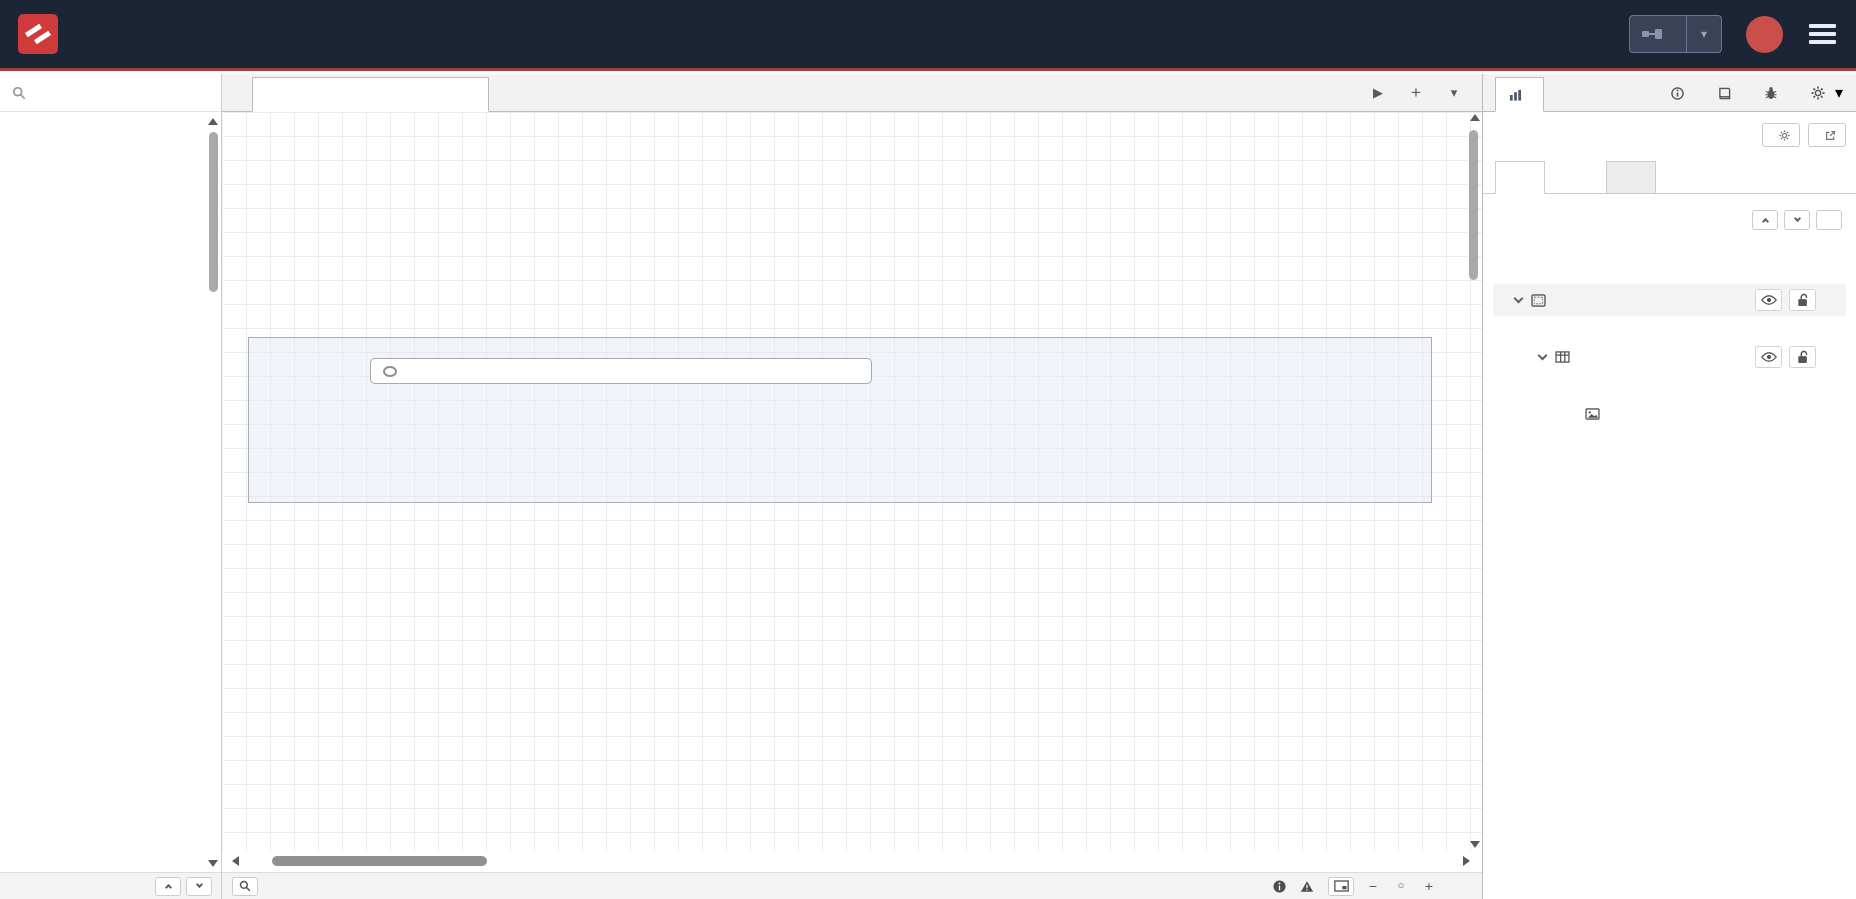 This screenshot has height=899, width=1856. I want to click on pages-help-text, so click(1659, 247).